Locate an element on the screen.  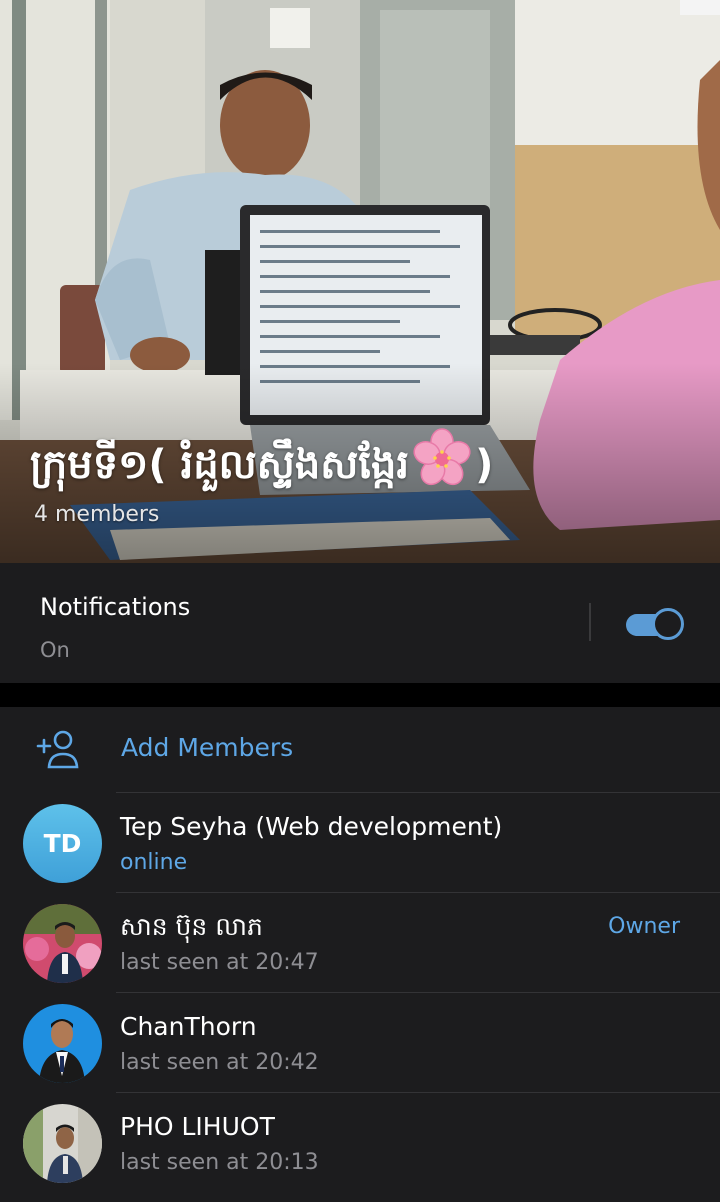
member-status: last seen at 20:42 is located at coordinates (219, 1062).